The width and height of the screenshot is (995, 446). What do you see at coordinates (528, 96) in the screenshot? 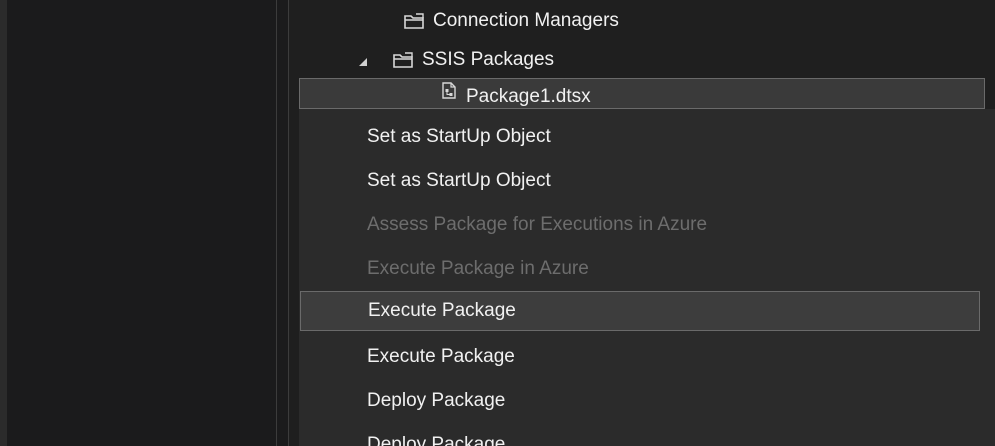
I see `tree-item-label: Package1.dtsx` at bounding box center [528, 96].